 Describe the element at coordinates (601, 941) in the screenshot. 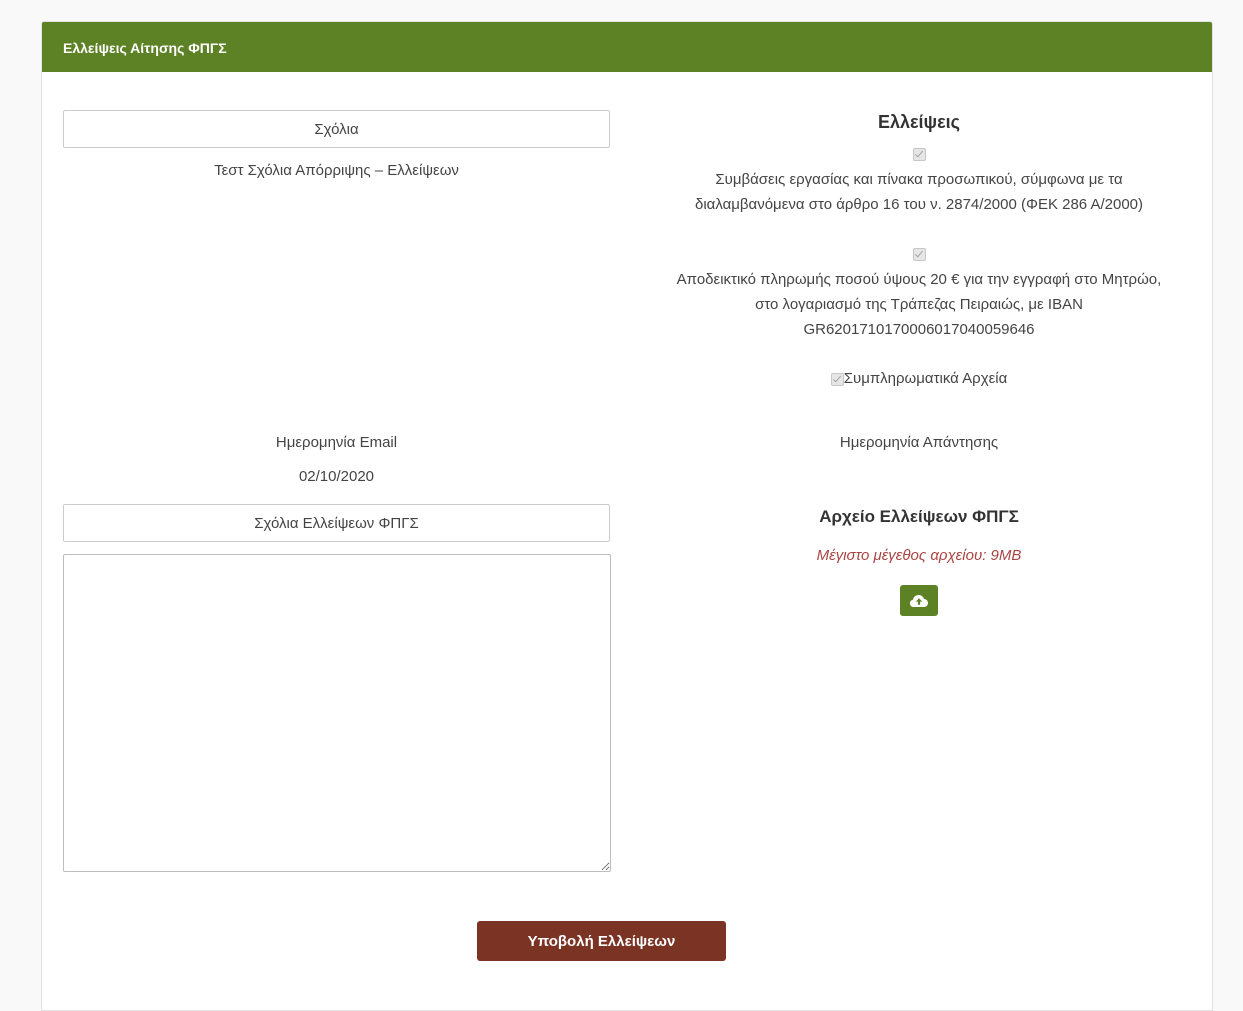

I see `submit-deficiencies-button: Υποβολή Ελλείψεων` at that location.